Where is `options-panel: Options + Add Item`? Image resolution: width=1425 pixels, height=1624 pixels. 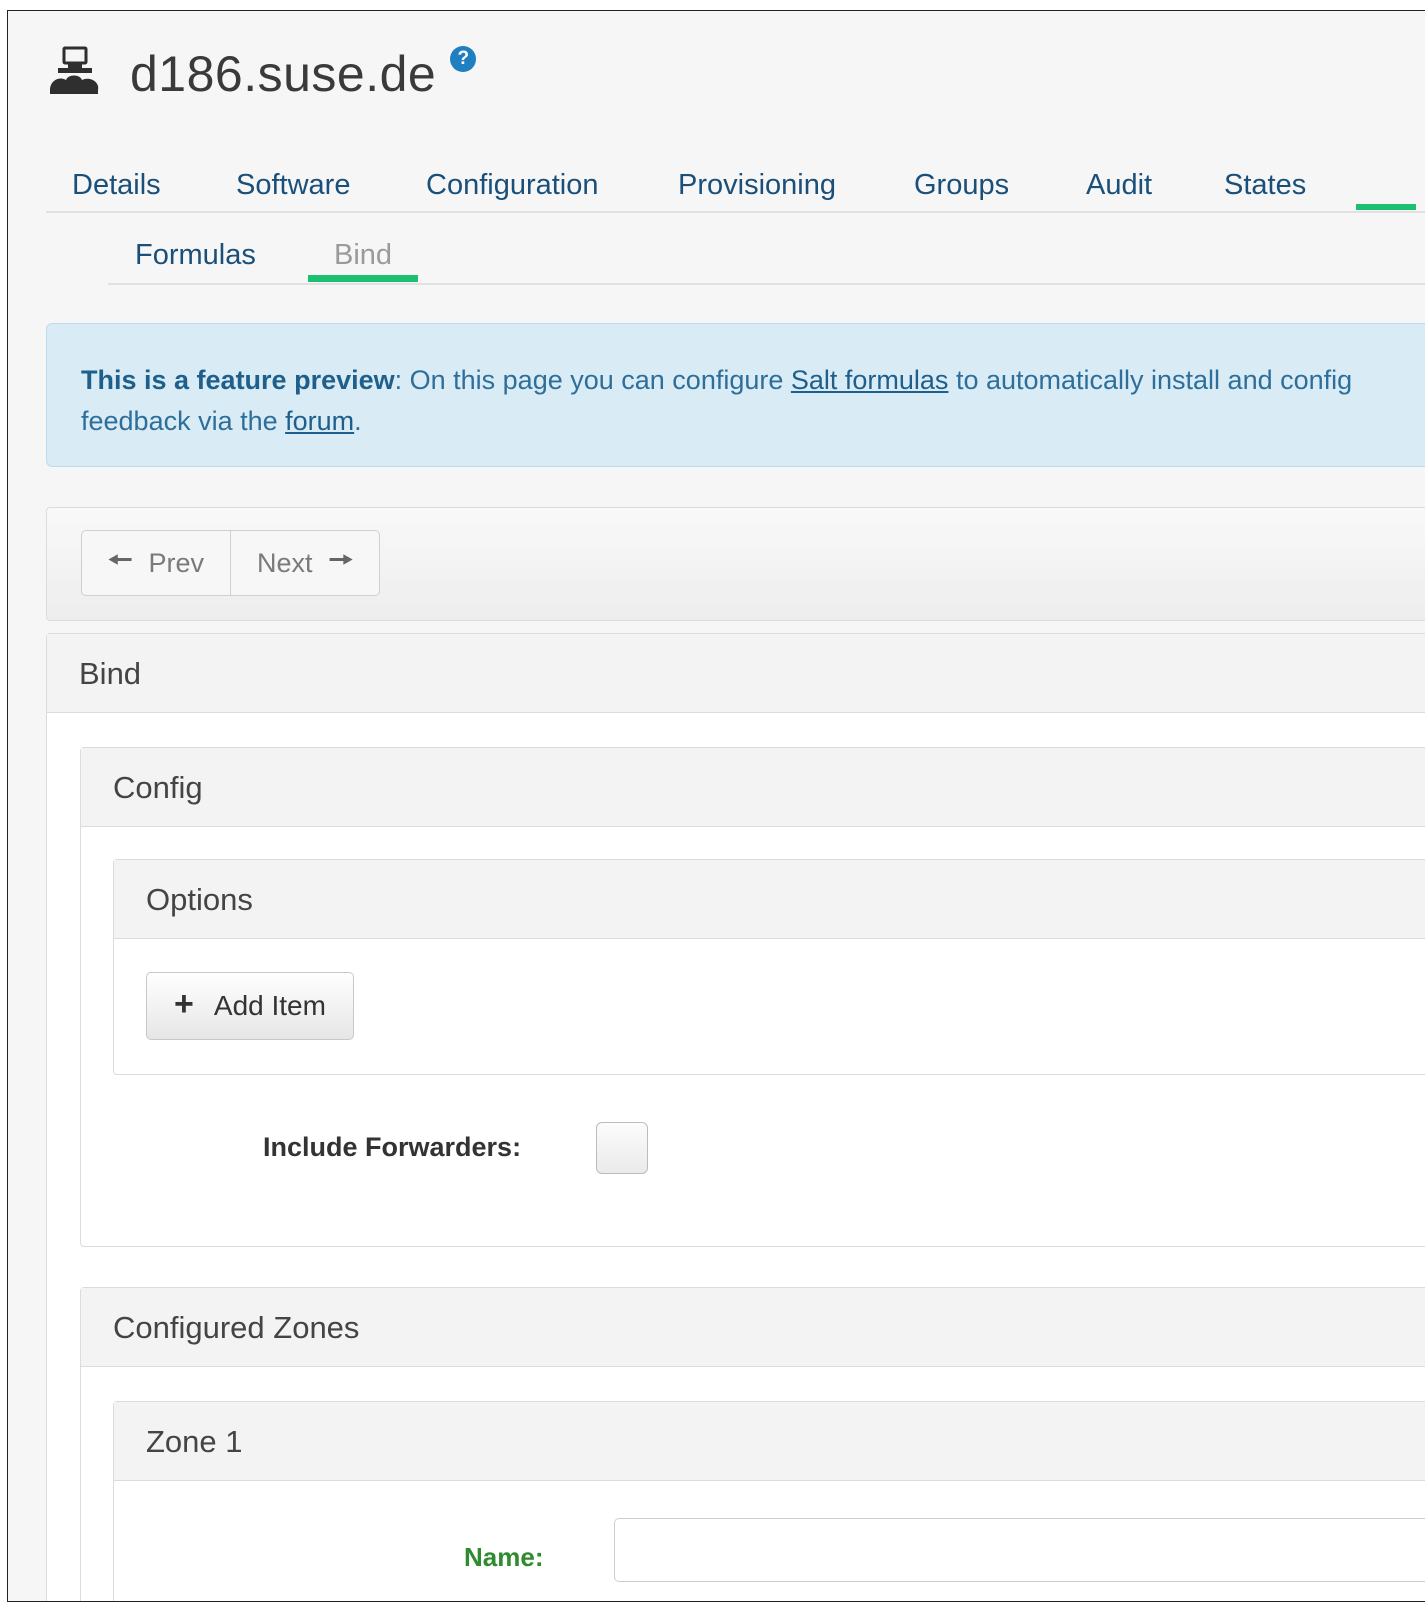
options-panel: Options + Add Item is located at coordinates (769, 967).